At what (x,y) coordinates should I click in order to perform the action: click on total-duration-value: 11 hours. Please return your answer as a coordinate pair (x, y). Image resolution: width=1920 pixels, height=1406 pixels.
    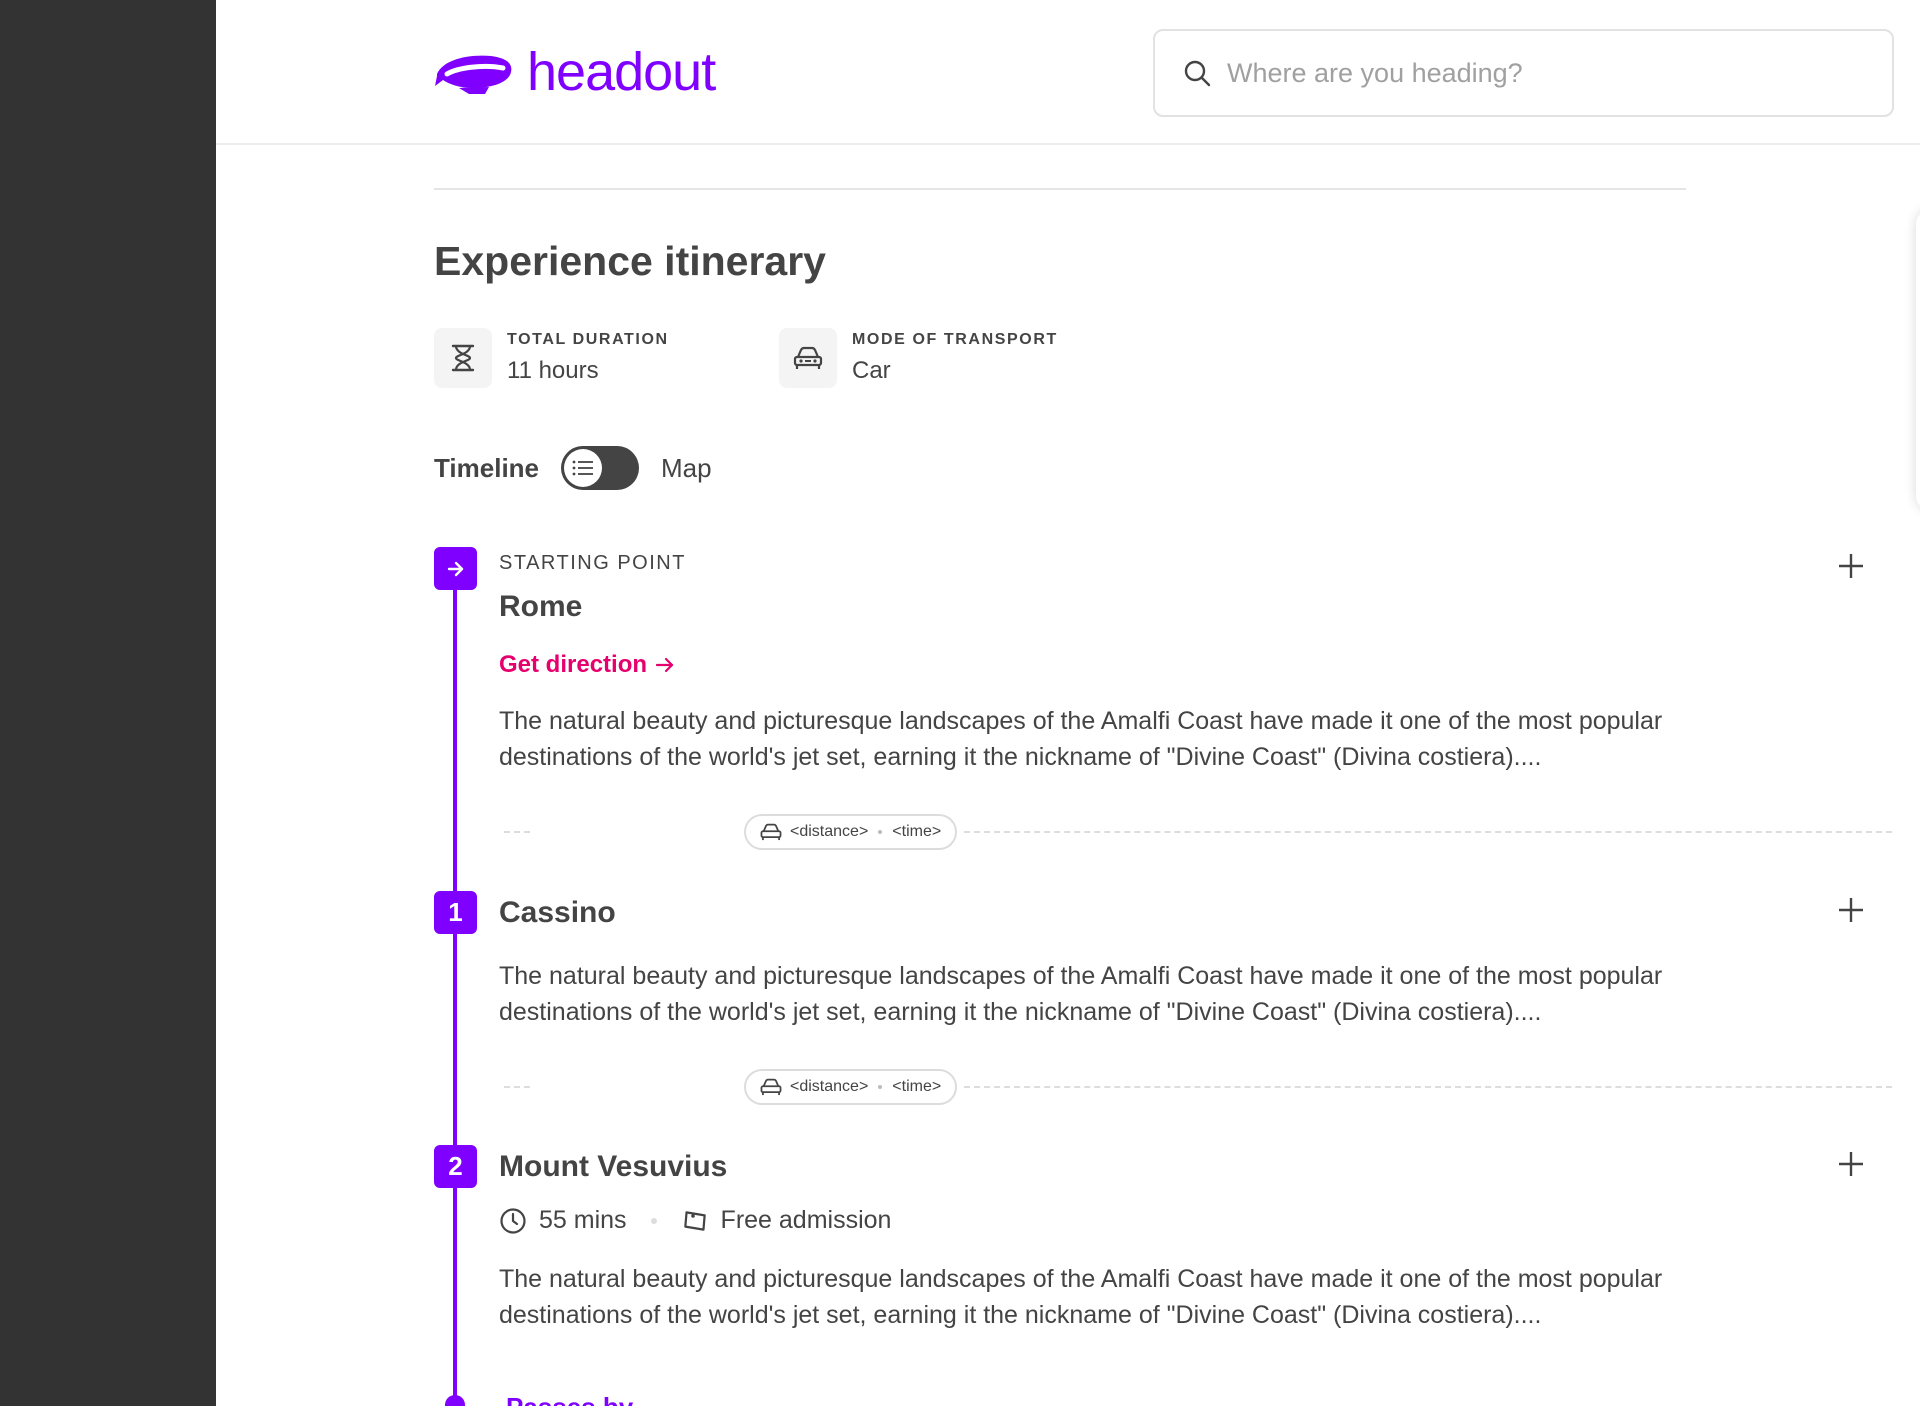
    Looking at the image, I should click on (553, 370).